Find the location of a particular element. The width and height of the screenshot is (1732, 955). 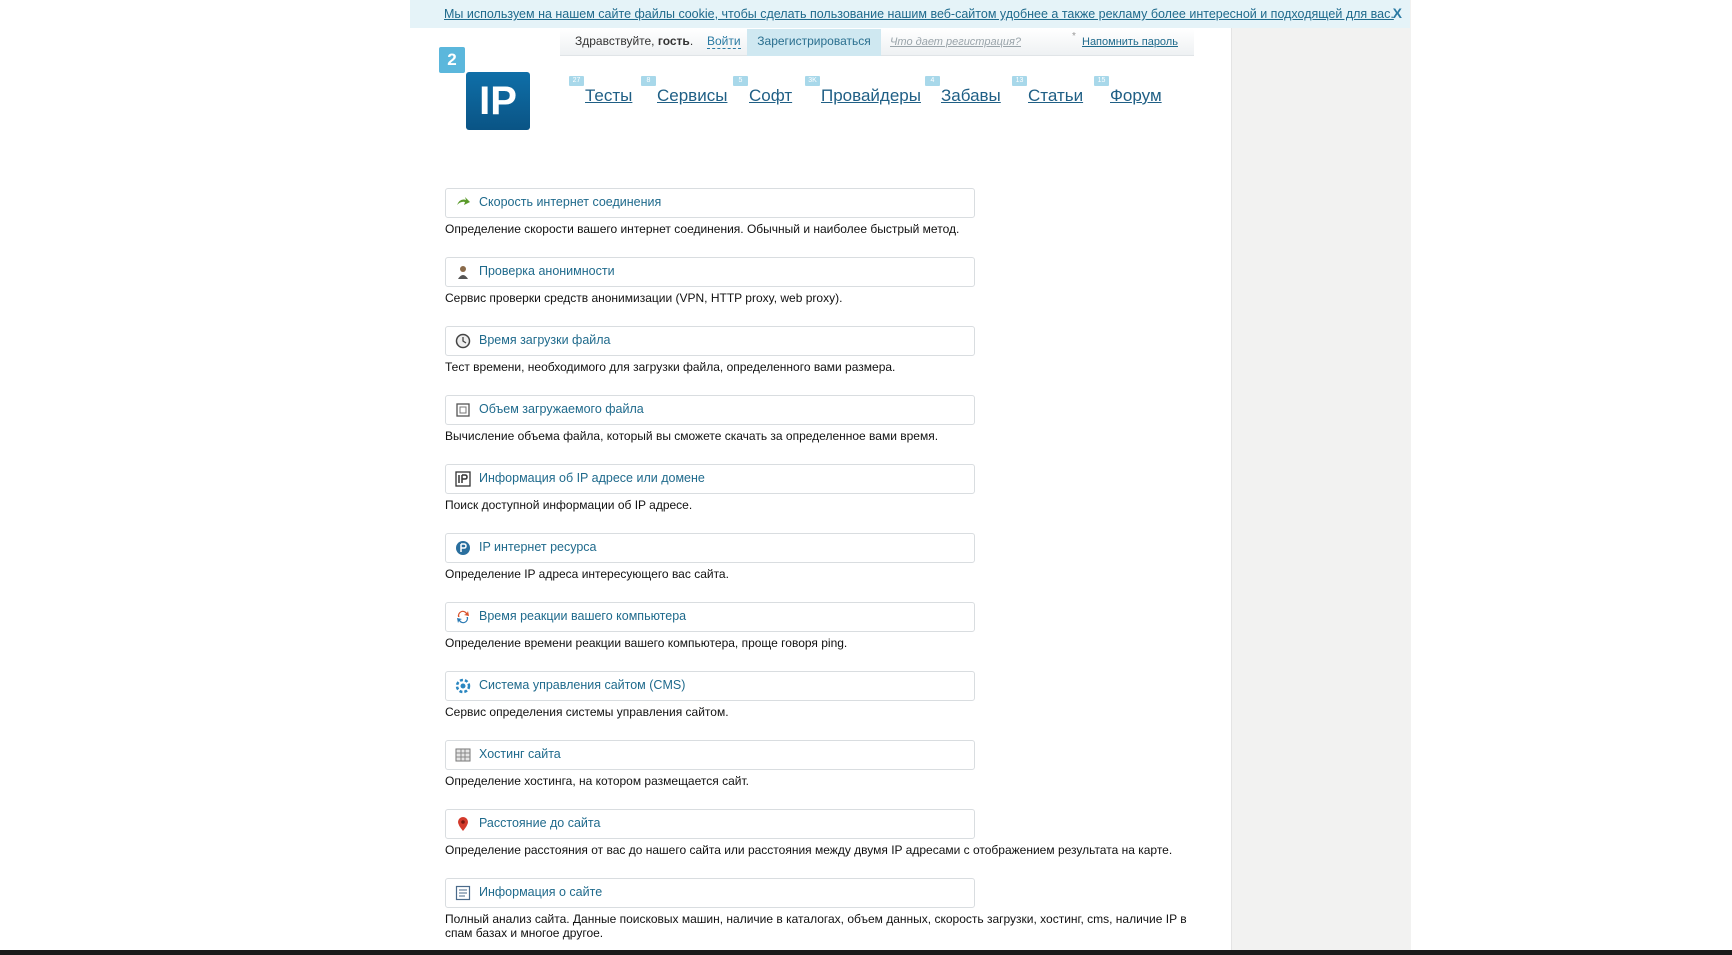

nav-badge: 15 is located at coordinates (1101, 81).